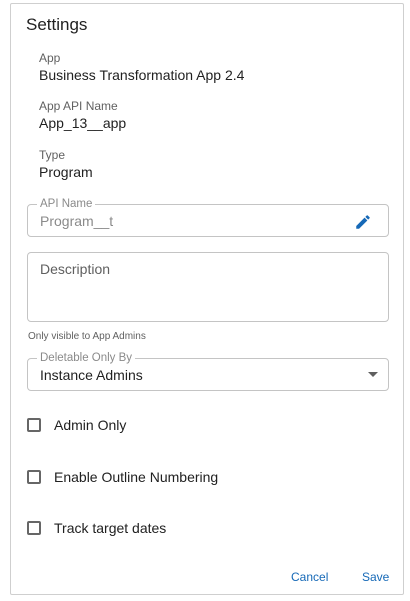  I want to click on track-target-dates-checkbox, so click(34, 528).